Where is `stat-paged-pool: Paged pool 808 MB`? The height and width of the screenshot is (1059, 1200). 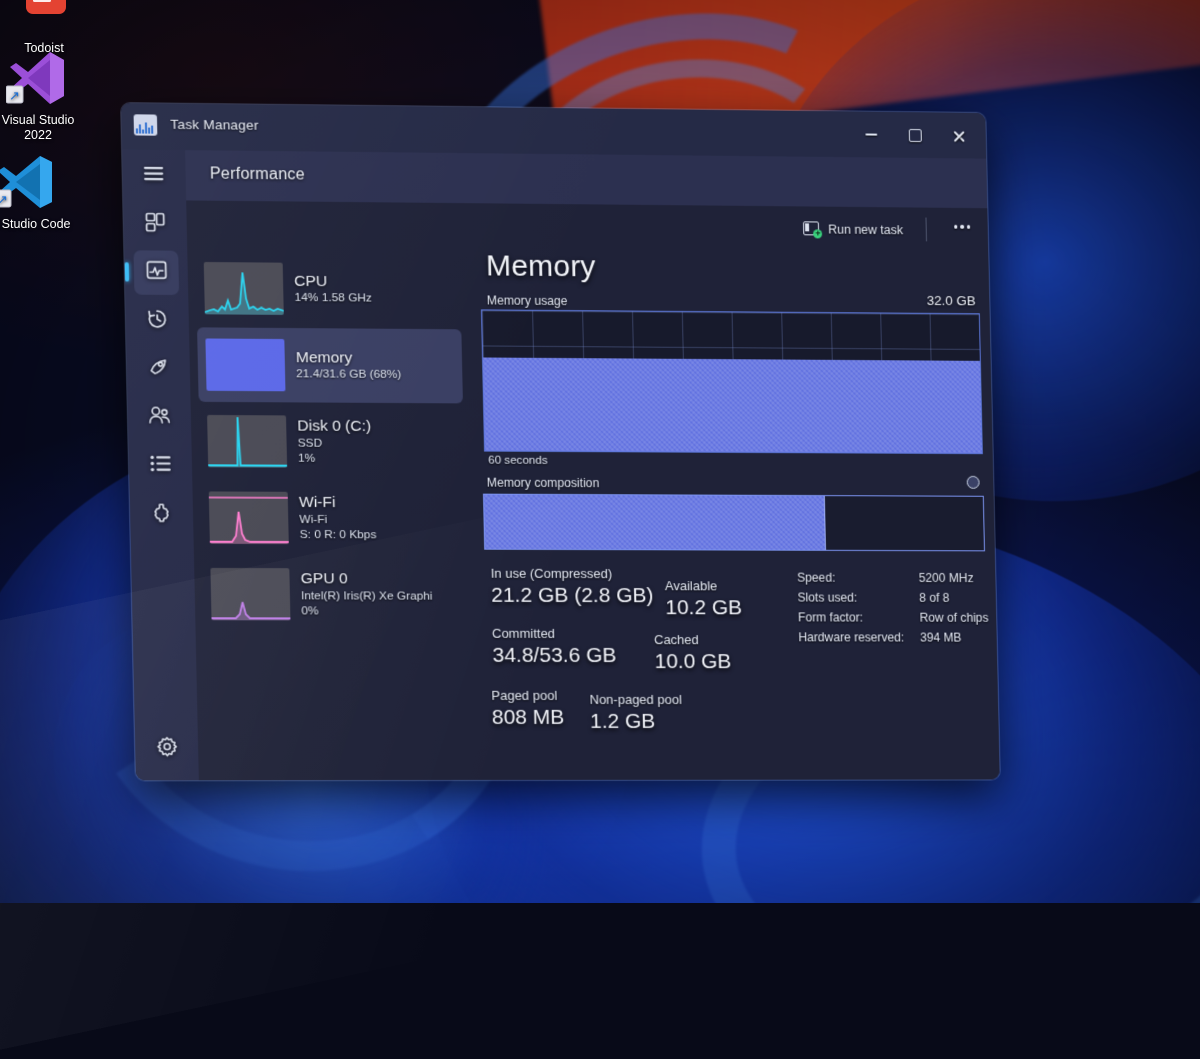
stat-paged-pool: Paged pool 808 MB is located at coordinates (527, 709).